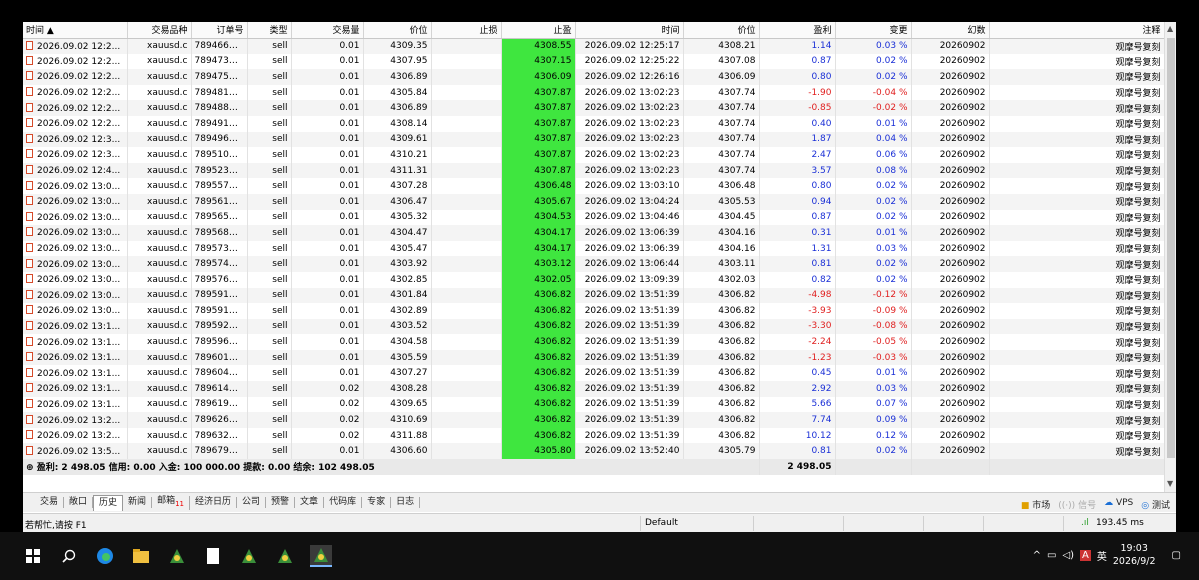 The width and height of the screenshot is (1199, 580). Describe the element at coordinates (213, 556) in the screenshot. I see `document-icon` at that location.